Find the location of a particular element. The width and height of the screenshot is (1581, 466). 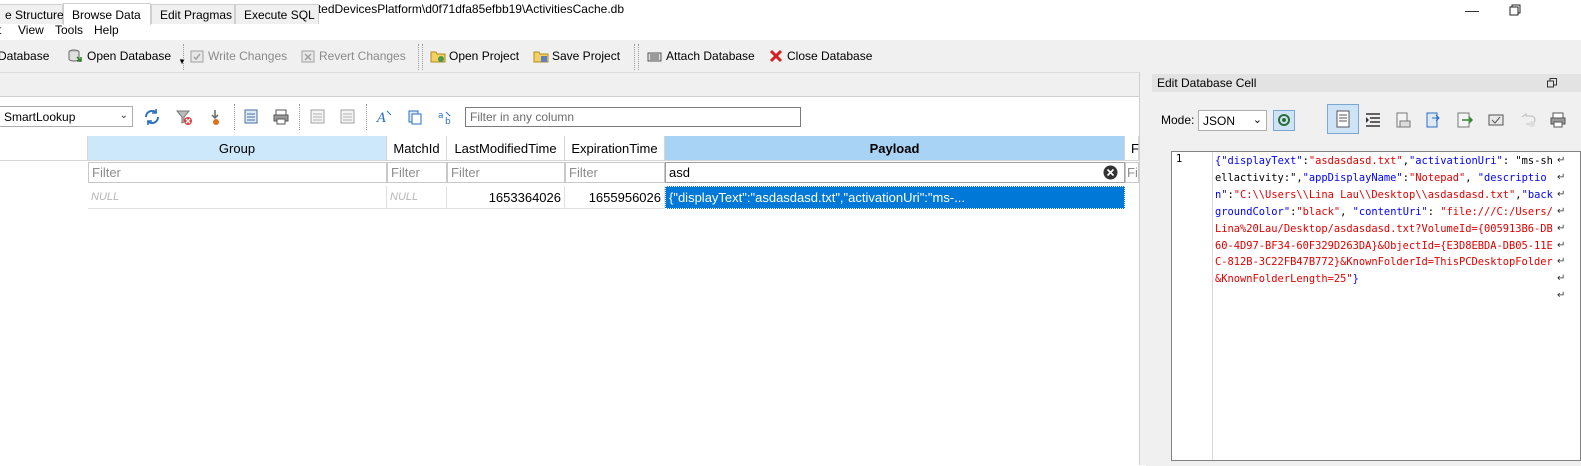

clear-sorting-icon is located at coordinates (215, 117).